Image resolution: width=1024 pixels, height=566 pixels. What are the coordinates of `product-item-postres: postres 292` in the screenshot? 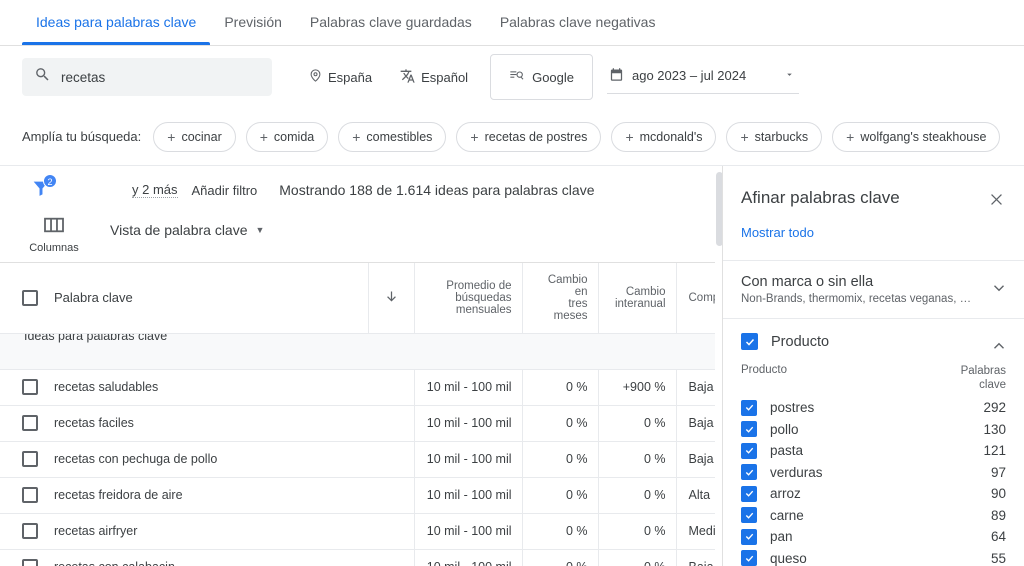 It's located at (873, 408).